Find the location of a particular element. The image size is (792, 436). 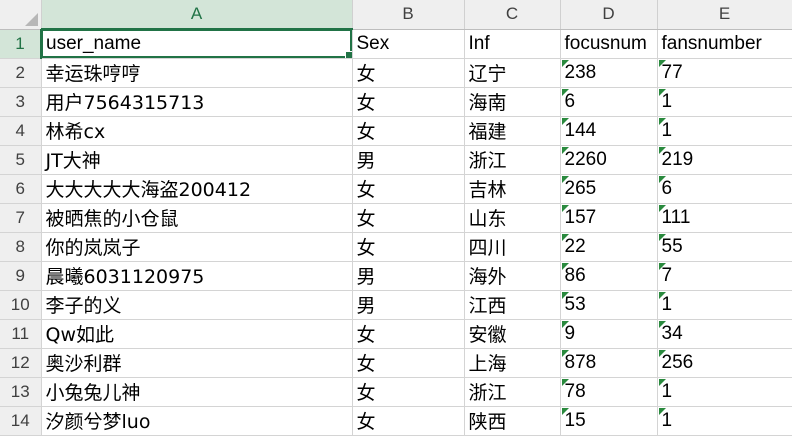

cell-user-name: 李子的义 is located at coordinates (197, 305).